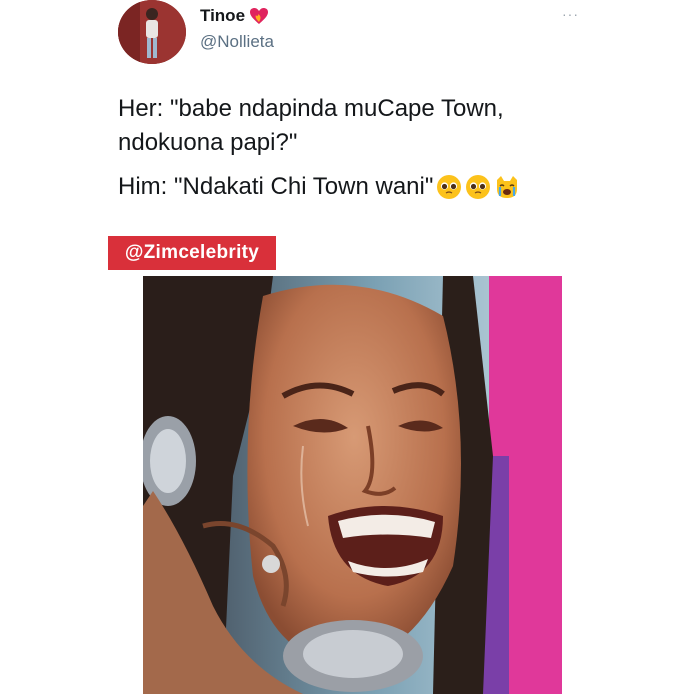 This screenshot has width=692, height=694. Describe the element at coordinates (192, 253) in the screenshot. I see `watermark-label: @Zimcelebrity` at that location.